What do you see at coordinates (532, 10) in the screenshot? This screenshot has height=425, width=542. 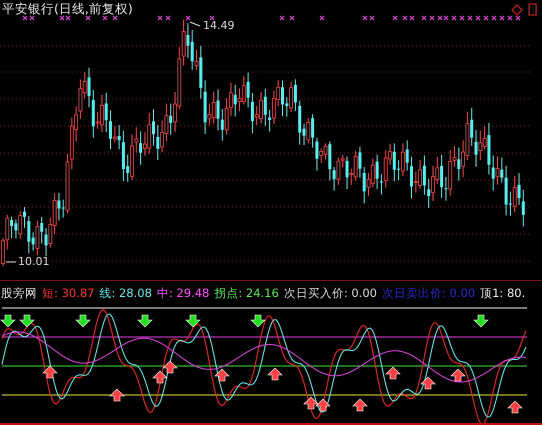 I see `square-icon` at bounding box center [532, 10].